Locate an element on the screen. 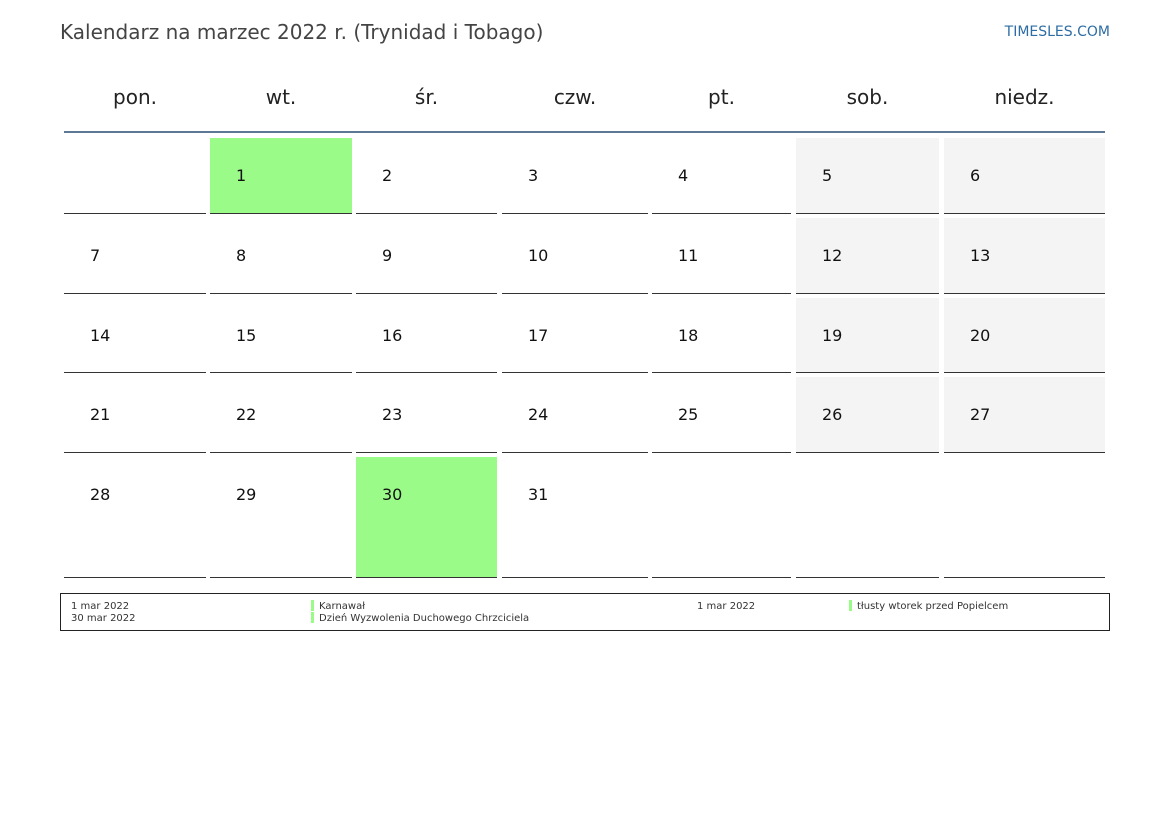 This screenshot has height=827, width=1169. day-cell-31: 31 is located at coordinates (575, 517).